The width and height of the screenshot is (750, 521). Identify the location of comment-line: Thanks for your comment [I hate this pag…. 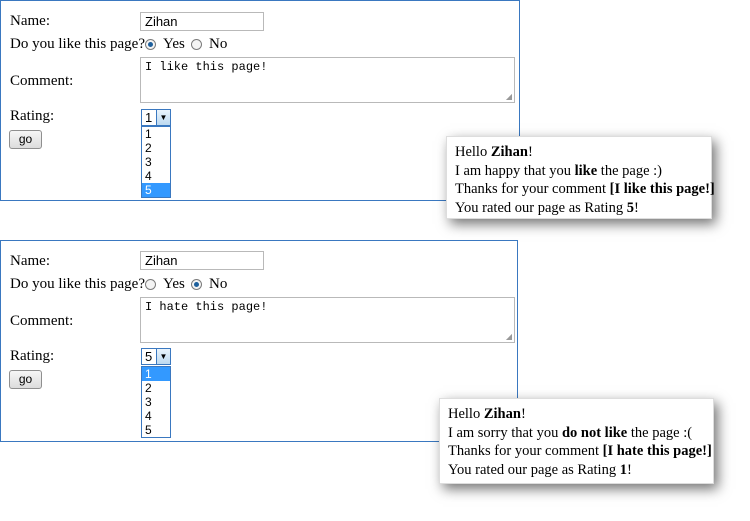
(580, 451).